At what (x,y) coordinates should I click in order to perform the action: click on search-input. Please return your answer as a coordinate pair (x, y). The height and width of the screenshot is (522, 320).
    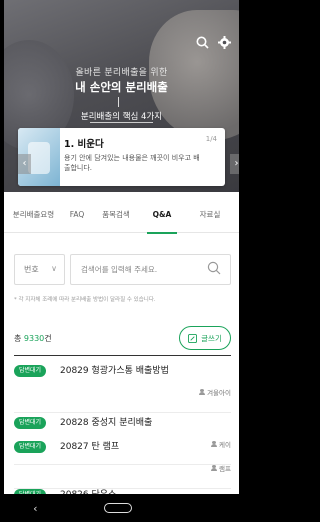
    Looking at the image, I should click on (131, 269).